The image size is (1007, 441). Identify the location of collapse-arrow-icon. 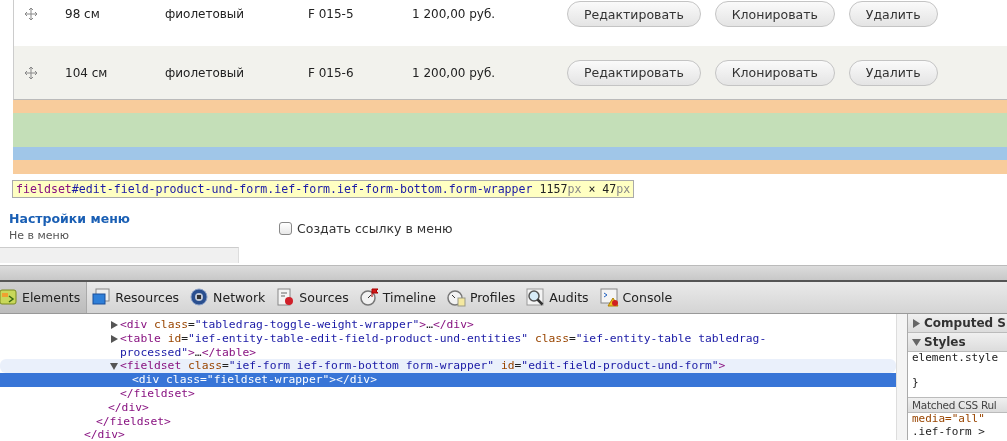
(114, 366).